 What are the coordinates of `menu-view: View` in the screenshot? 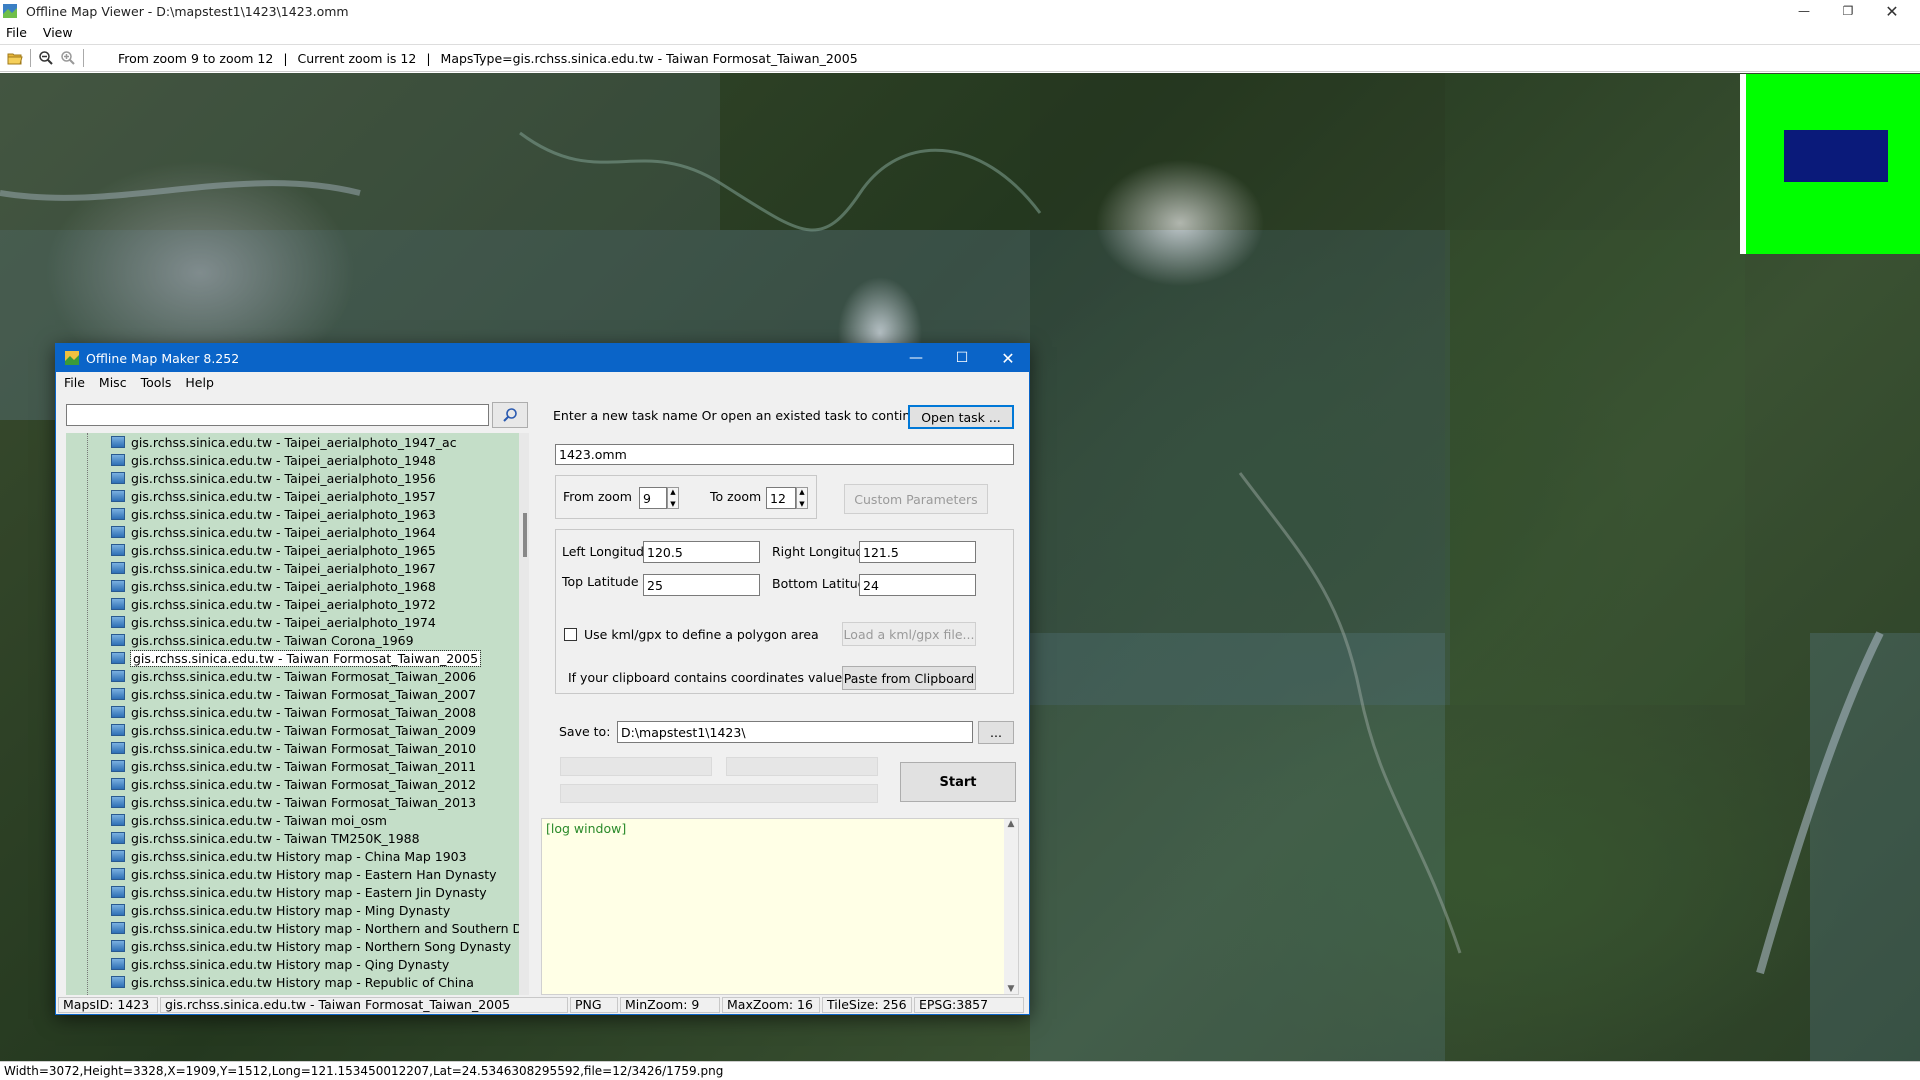 It's located at (58, 32).